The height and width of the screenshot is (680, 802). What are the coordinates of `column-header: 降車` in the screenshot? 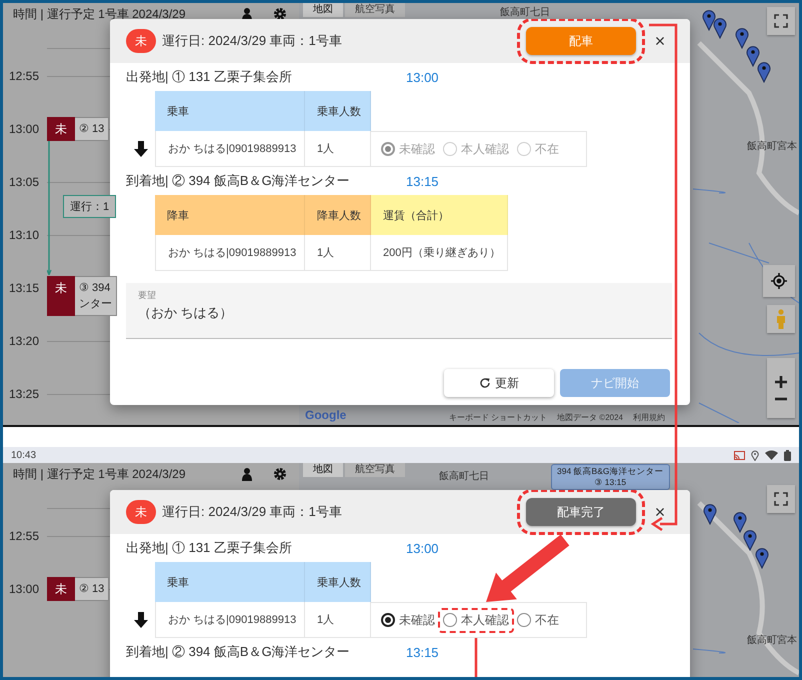 It's located at (230, 215).